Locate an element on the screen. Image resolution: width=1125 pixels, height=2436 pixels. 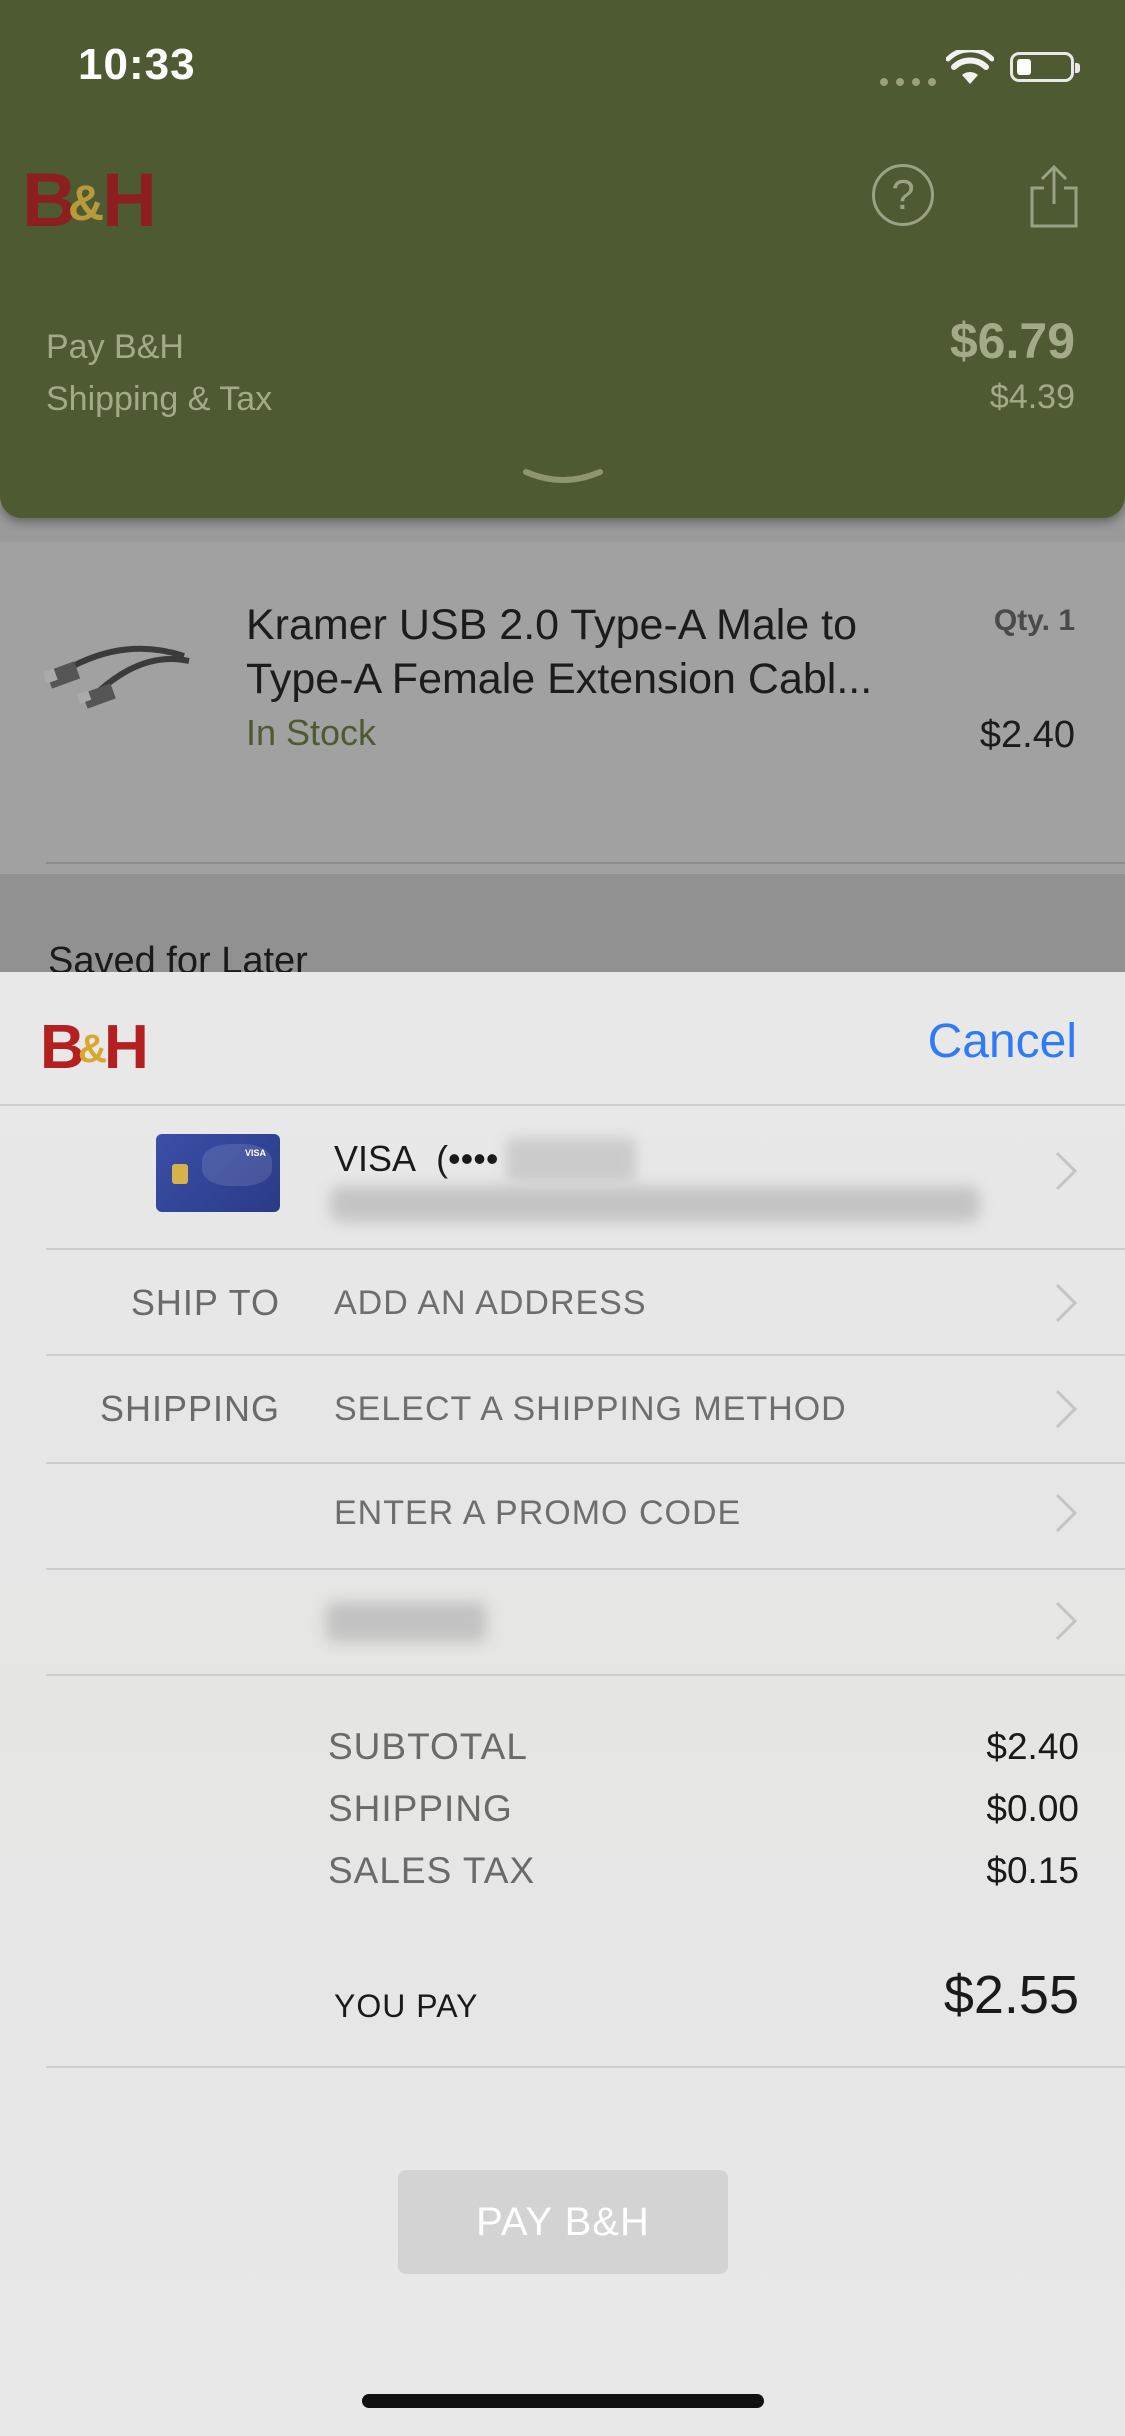
help-icon: ? is located at coordinates (903, 195).